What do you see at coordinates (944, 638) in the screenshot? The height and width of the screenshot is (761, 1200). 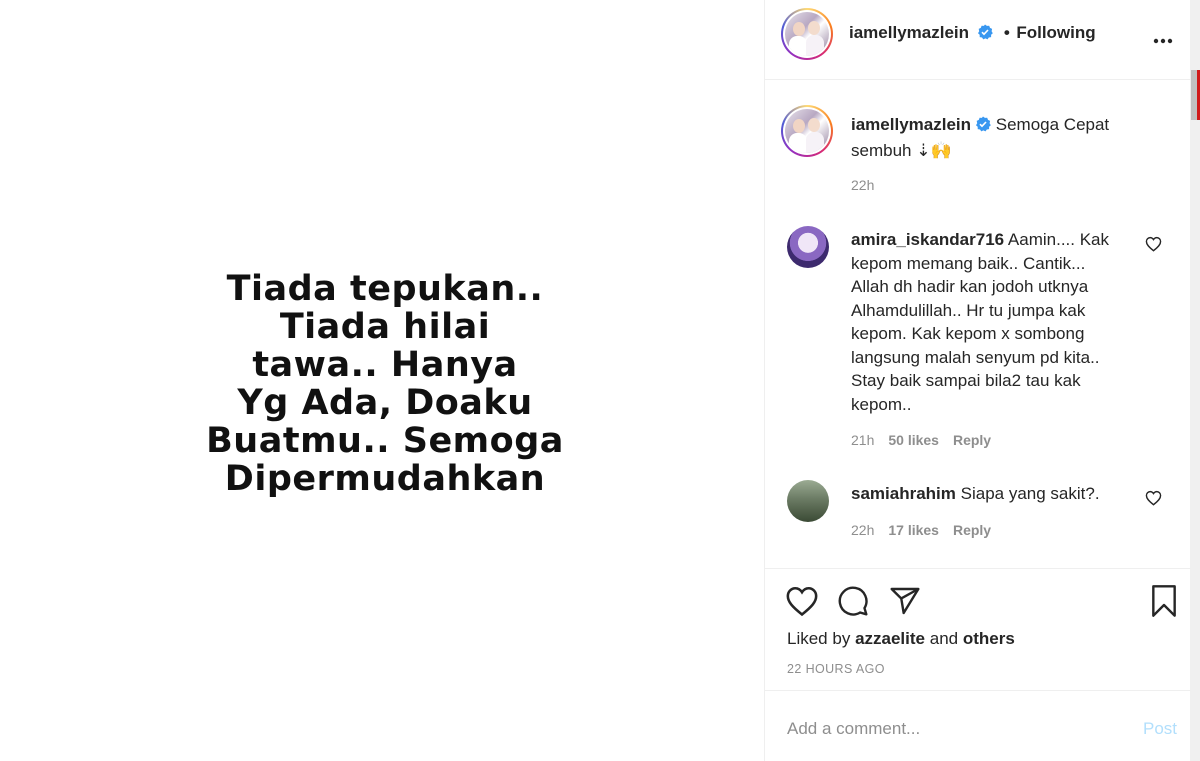 I see `liked-by-and: and` at bounding box center [944, 638].